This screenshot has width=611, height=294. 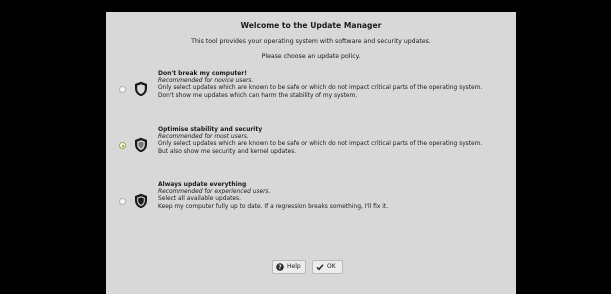 What do you see at coordinates (122, 201) in the screenshot?
I see `radio-update-everything` at bounding box center [122, 201].